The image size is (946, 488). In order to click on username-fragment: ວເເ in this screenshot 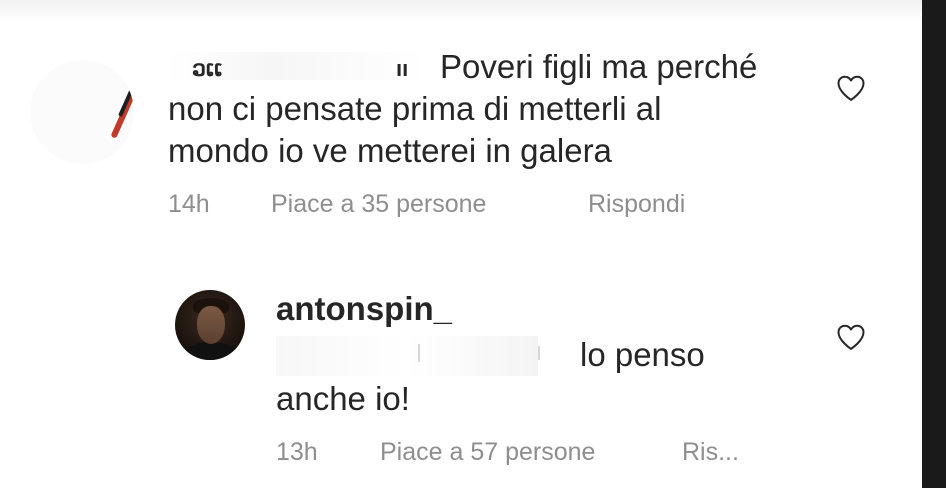, I will do `click(207, 69)`.